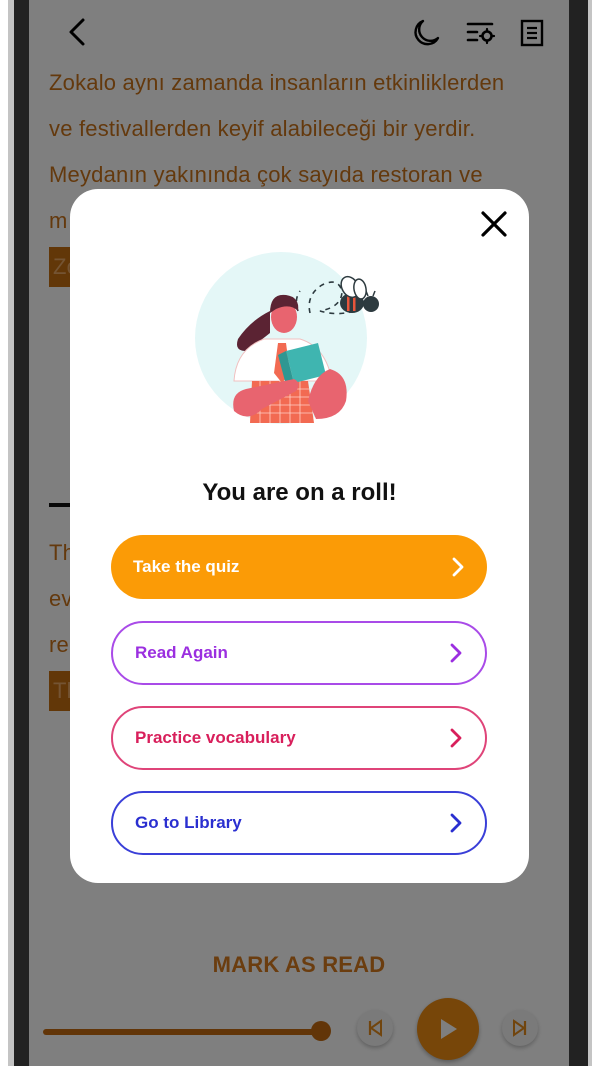  What do you see at coordinates (186, 566) in the screenshot?
I see `take-quiz-label: Take the quiz` at bounding box center [186, 566].